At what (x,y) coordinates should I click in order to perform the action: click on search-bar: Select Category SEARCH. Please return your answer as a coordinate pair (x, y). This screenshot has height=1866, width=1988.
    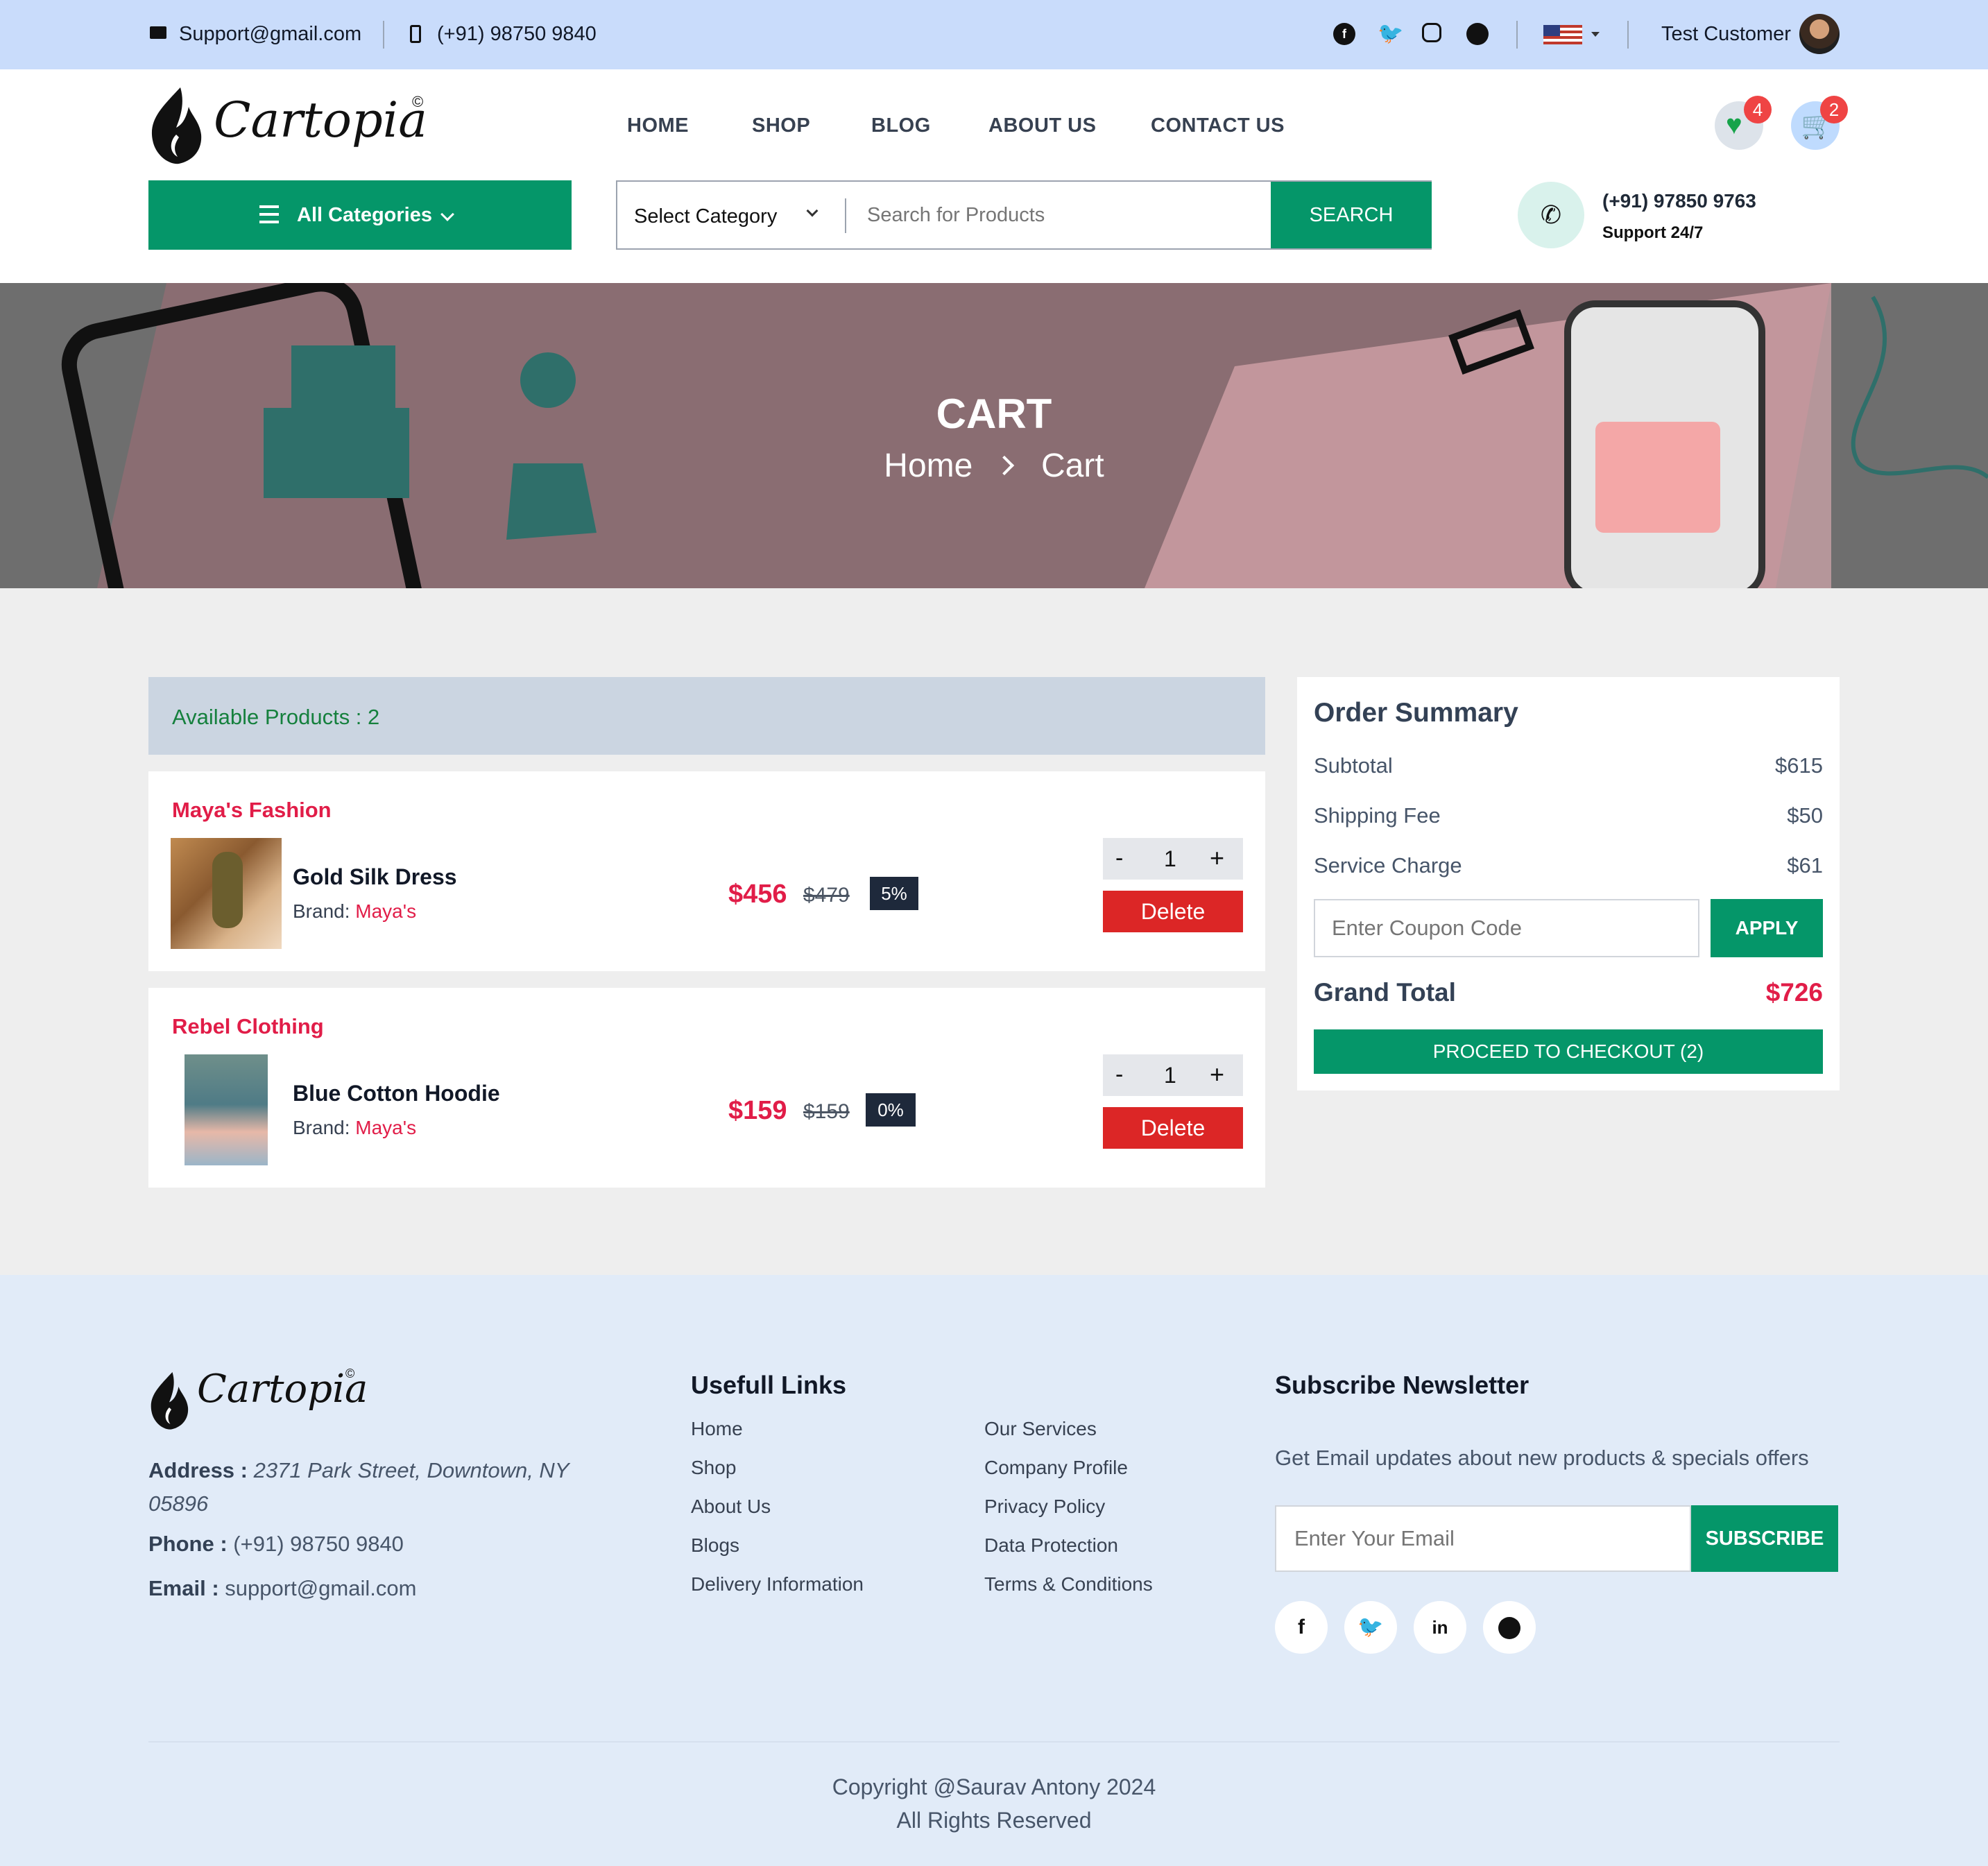
    Looking at the image, I should click on (1024, 215).